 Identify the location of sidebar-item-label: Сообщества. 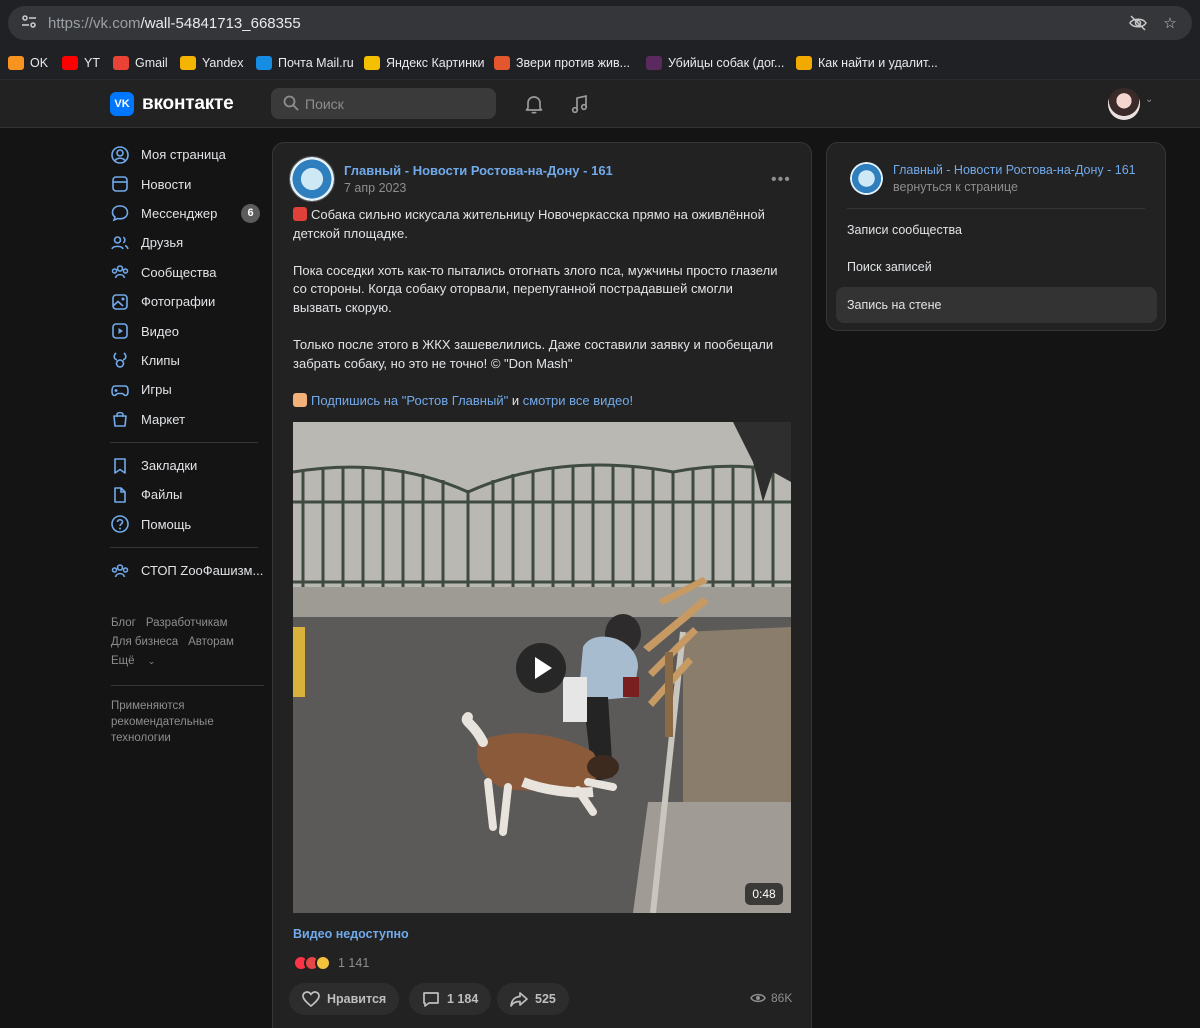
(179, 272).